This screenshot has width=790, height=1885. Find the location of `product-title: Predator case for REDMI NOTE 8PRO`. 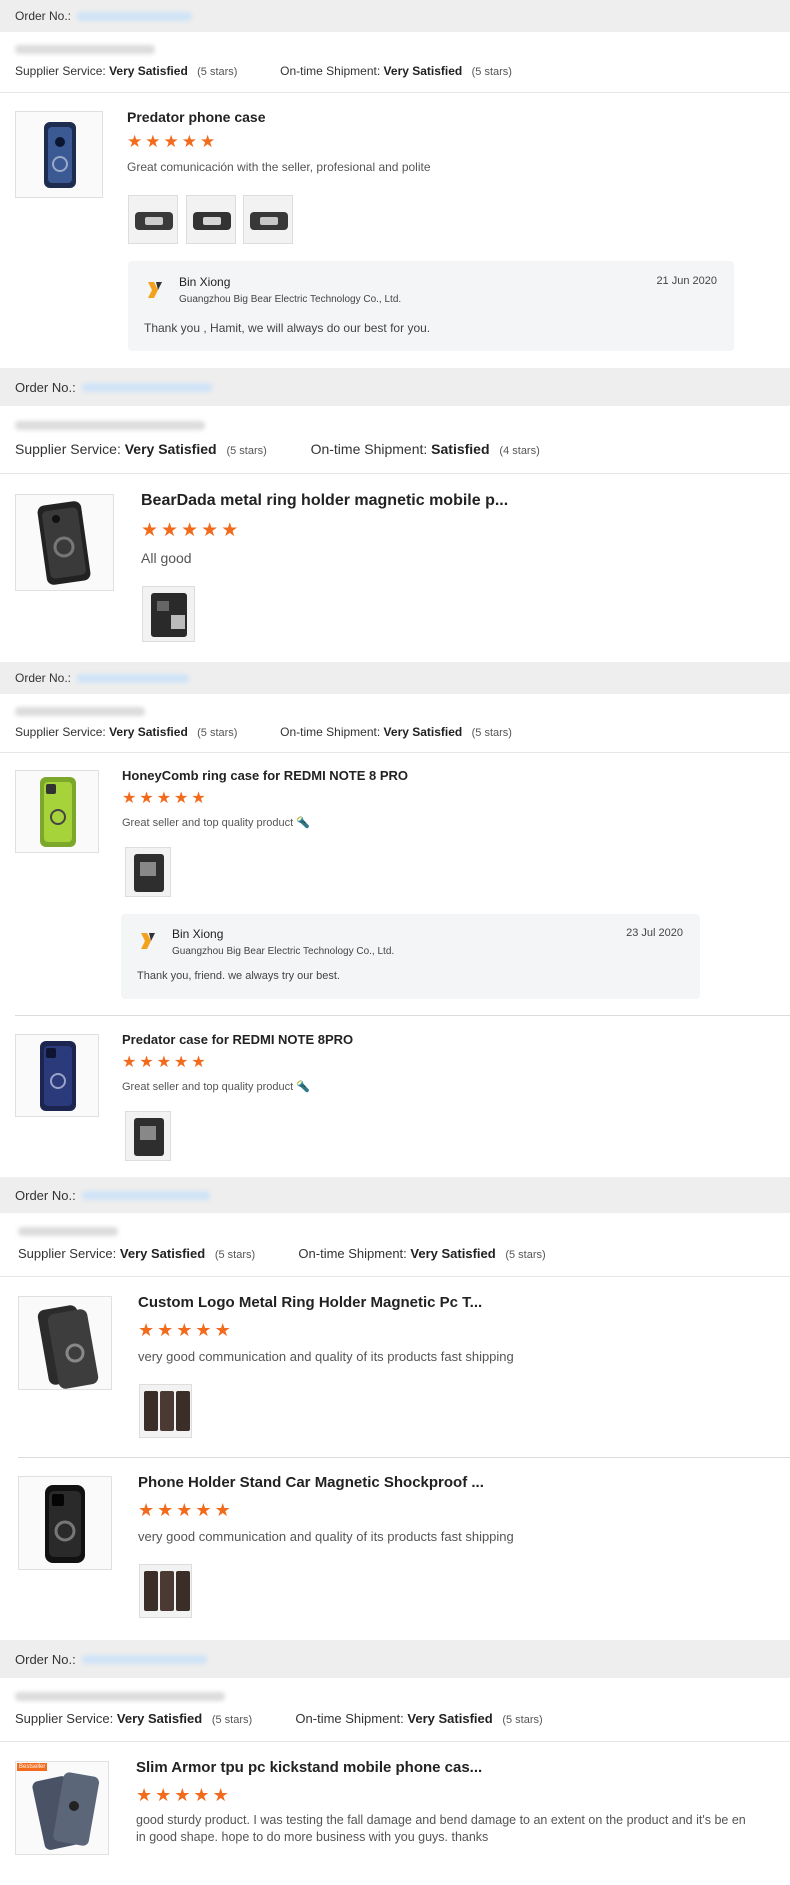

product-title: Predator case for REDMI NOTE 8PRO is located at coordinates (237, 1039).